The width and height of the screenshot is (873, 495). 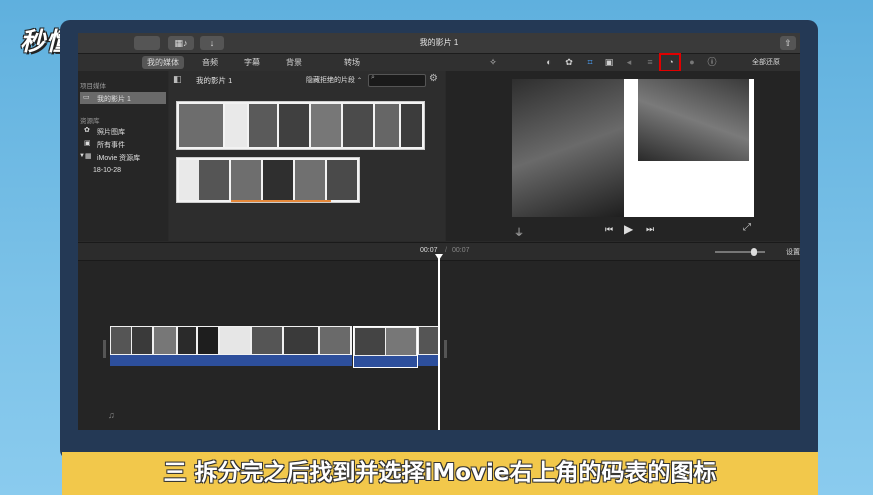 What do you see at coordinates (433, 78) in the screenshot?
I see `settings-gear-icon: ⚙` at bounding box center [433, 78].